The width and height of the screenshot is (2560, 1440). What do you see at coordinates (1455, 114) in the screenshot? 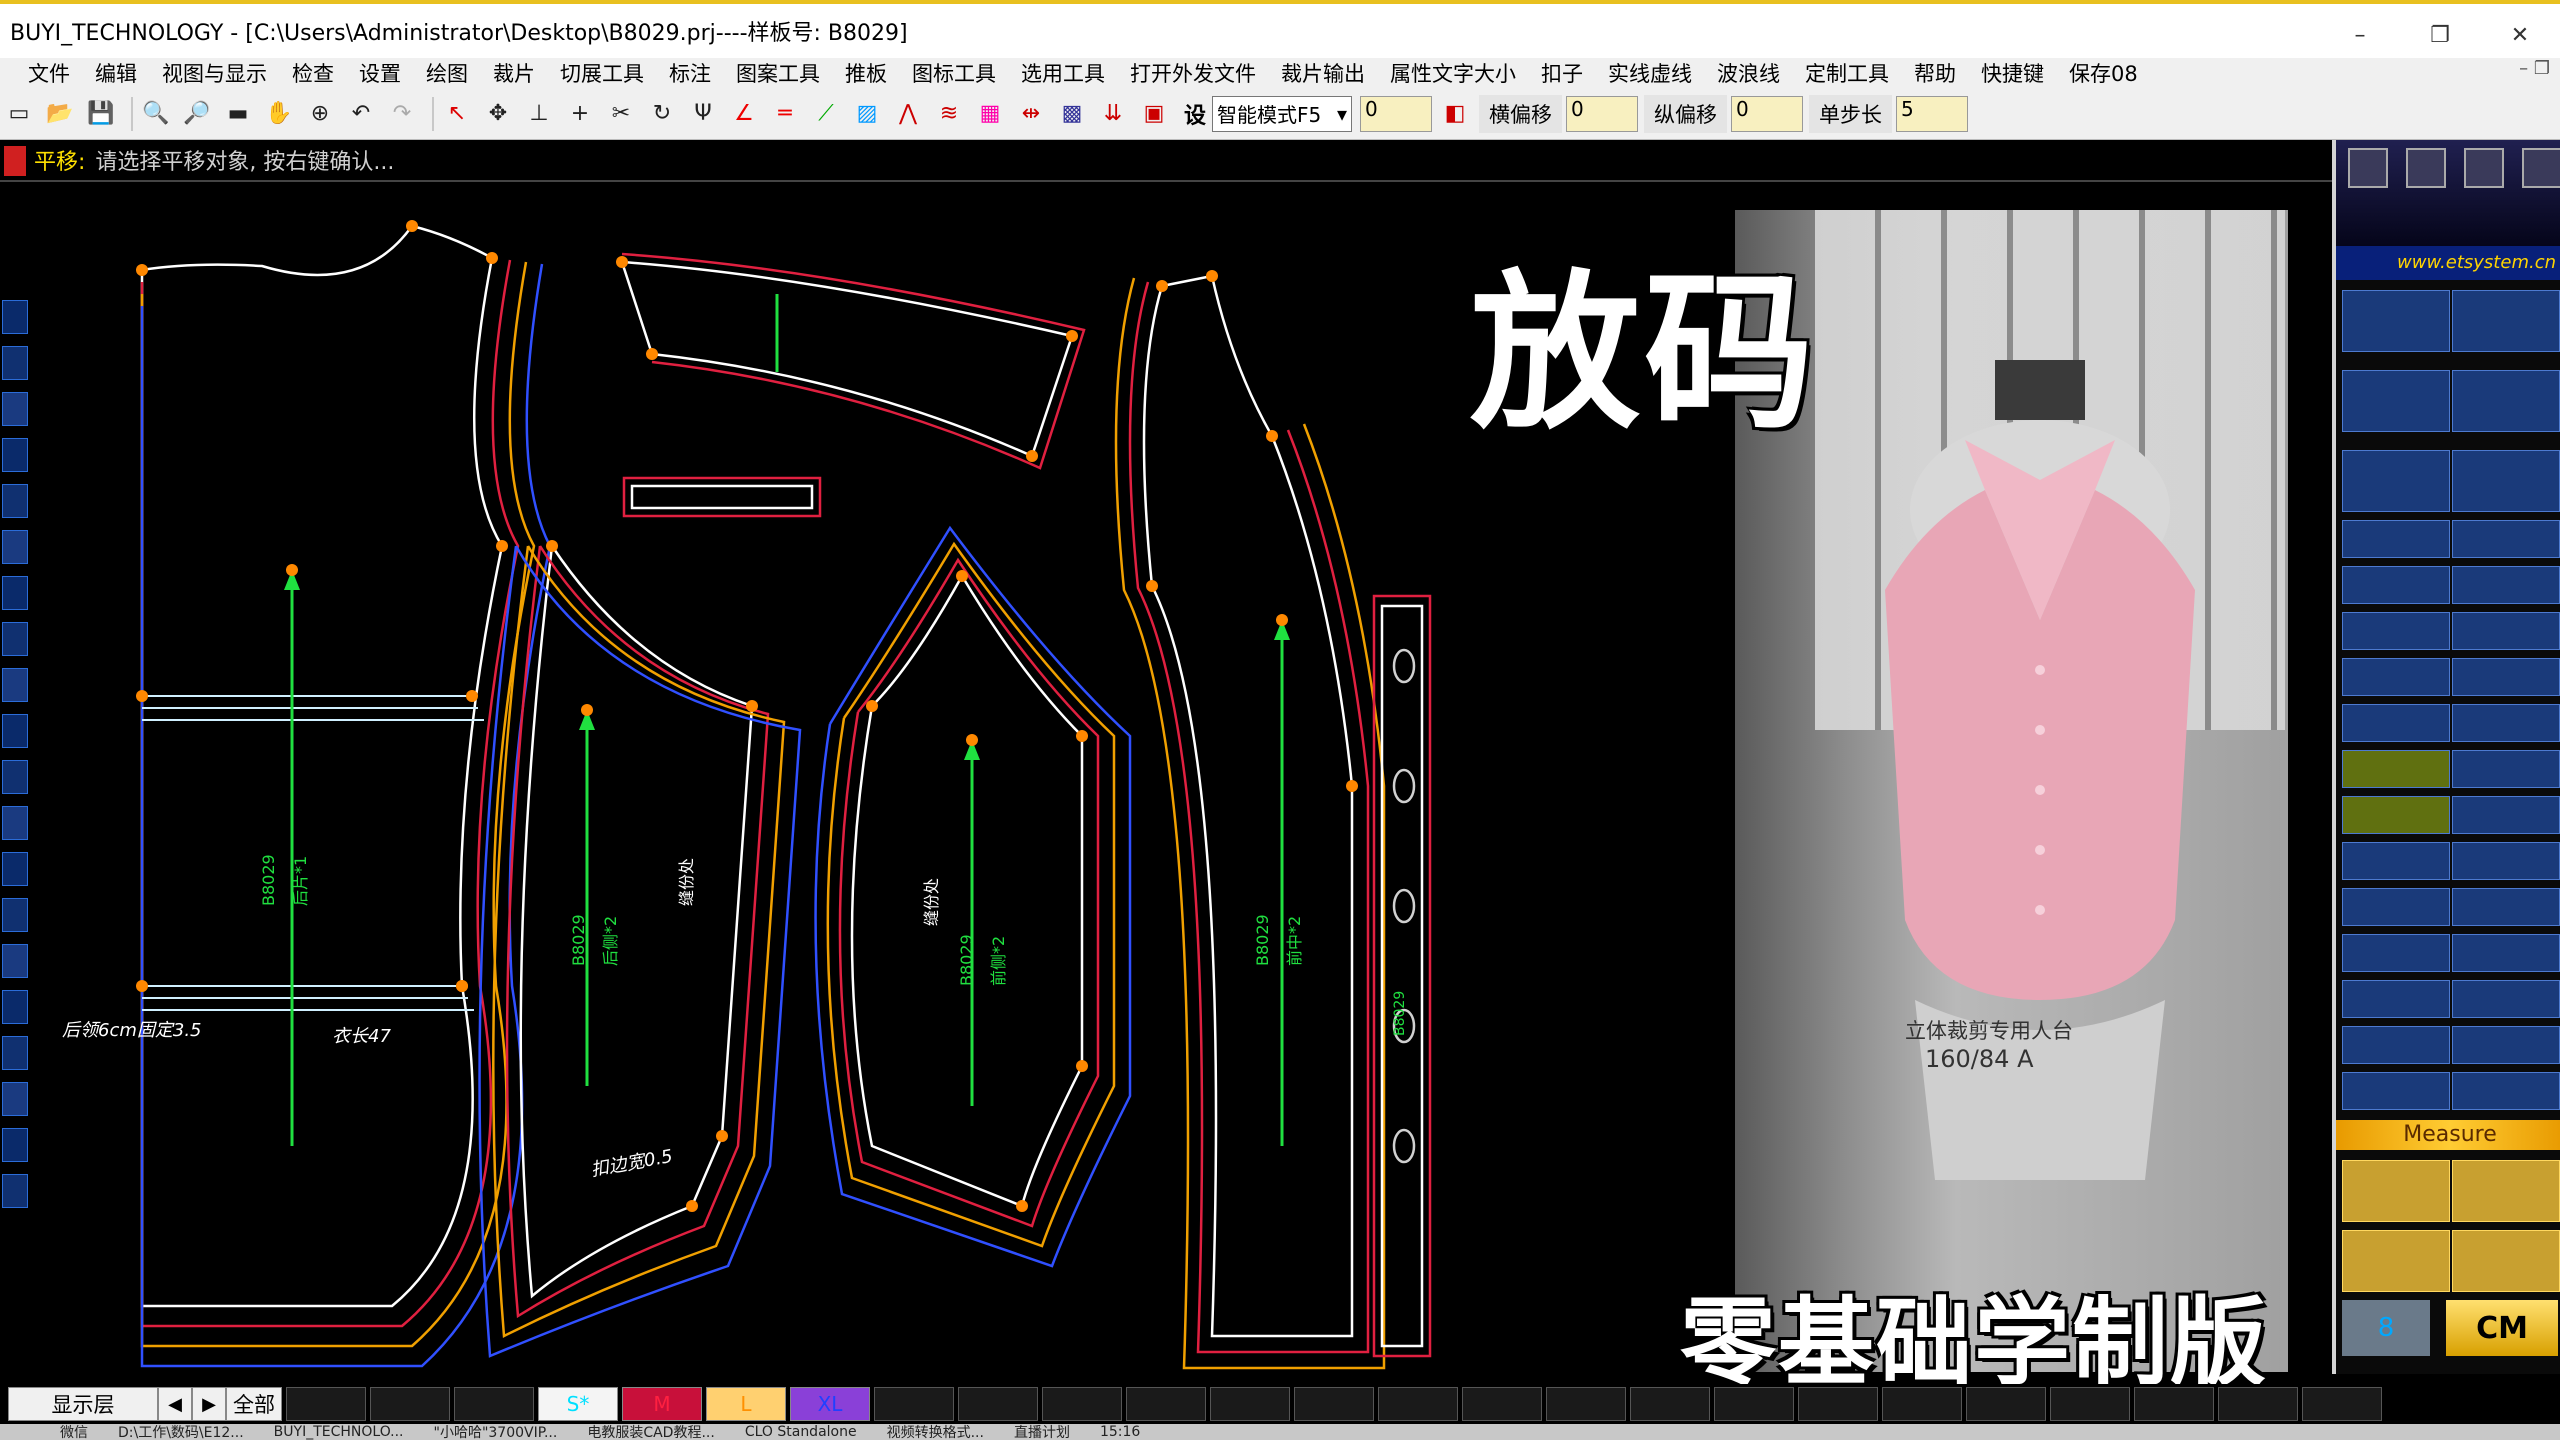
I see `color-swatch-icon: ◧` at bounding box center [1455, 114].